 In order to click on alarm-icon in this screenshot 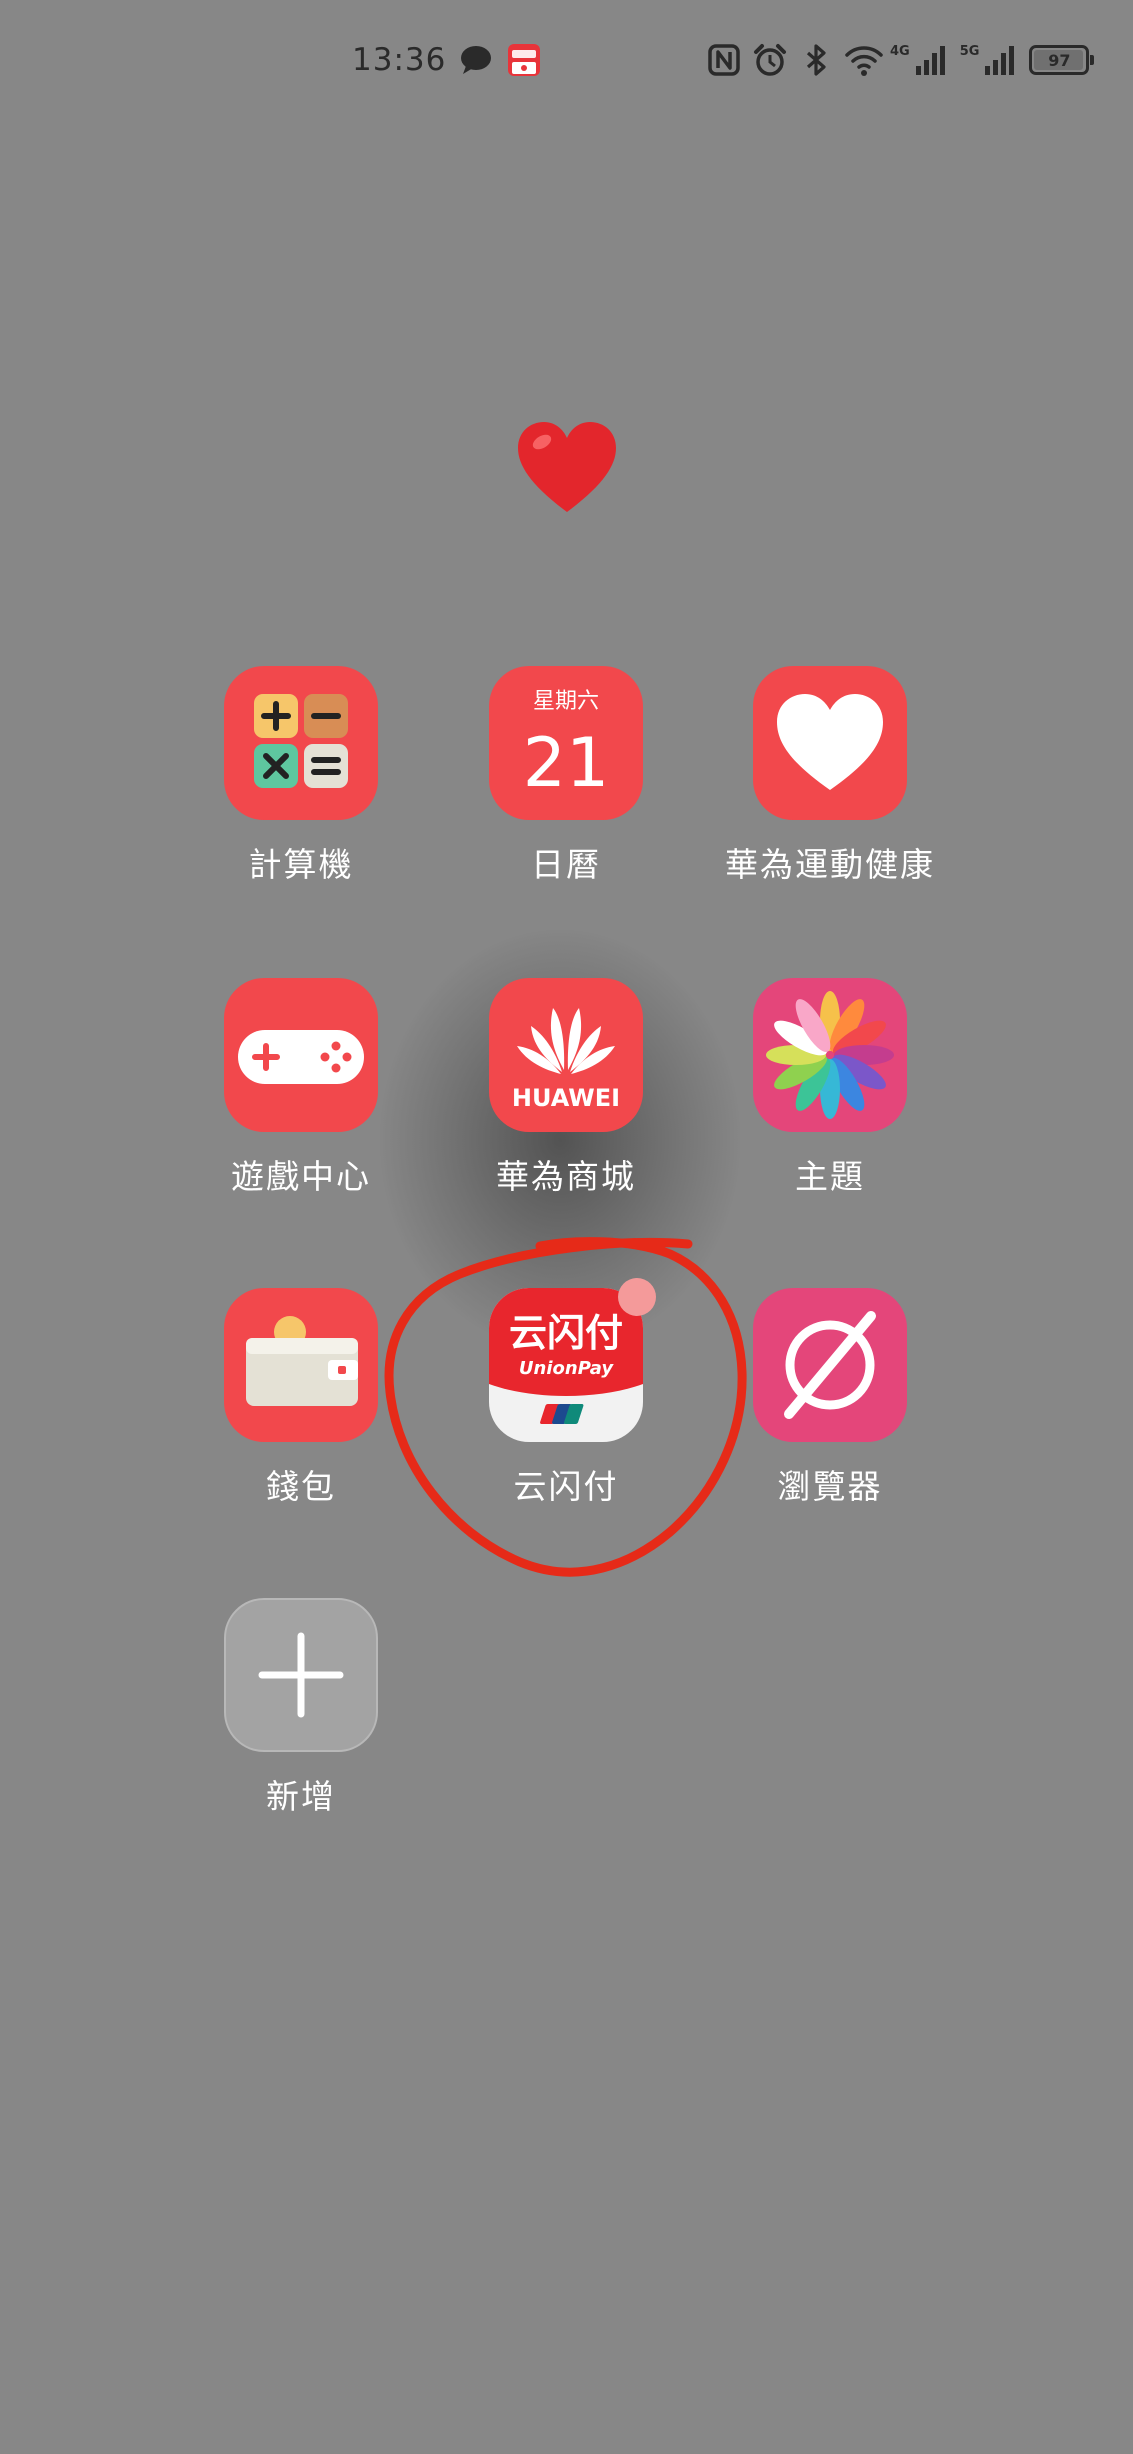, I will do `click(770, 60)`.